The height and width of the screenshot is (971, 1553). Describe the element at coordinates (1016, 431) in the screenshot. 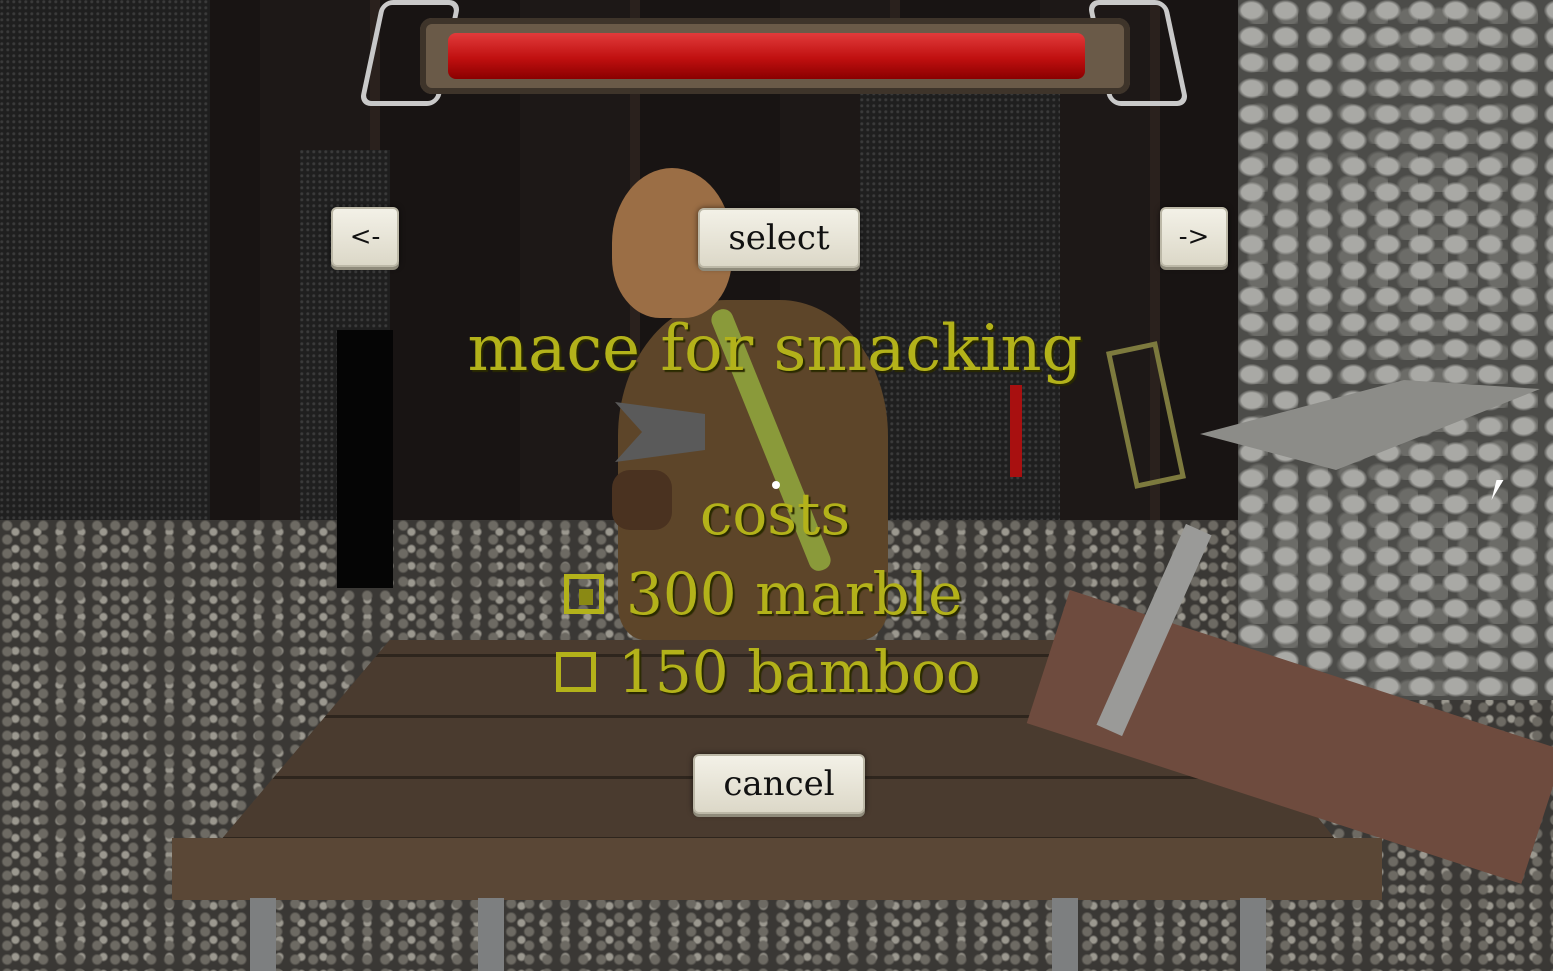

I see `wall-tool` at that location.